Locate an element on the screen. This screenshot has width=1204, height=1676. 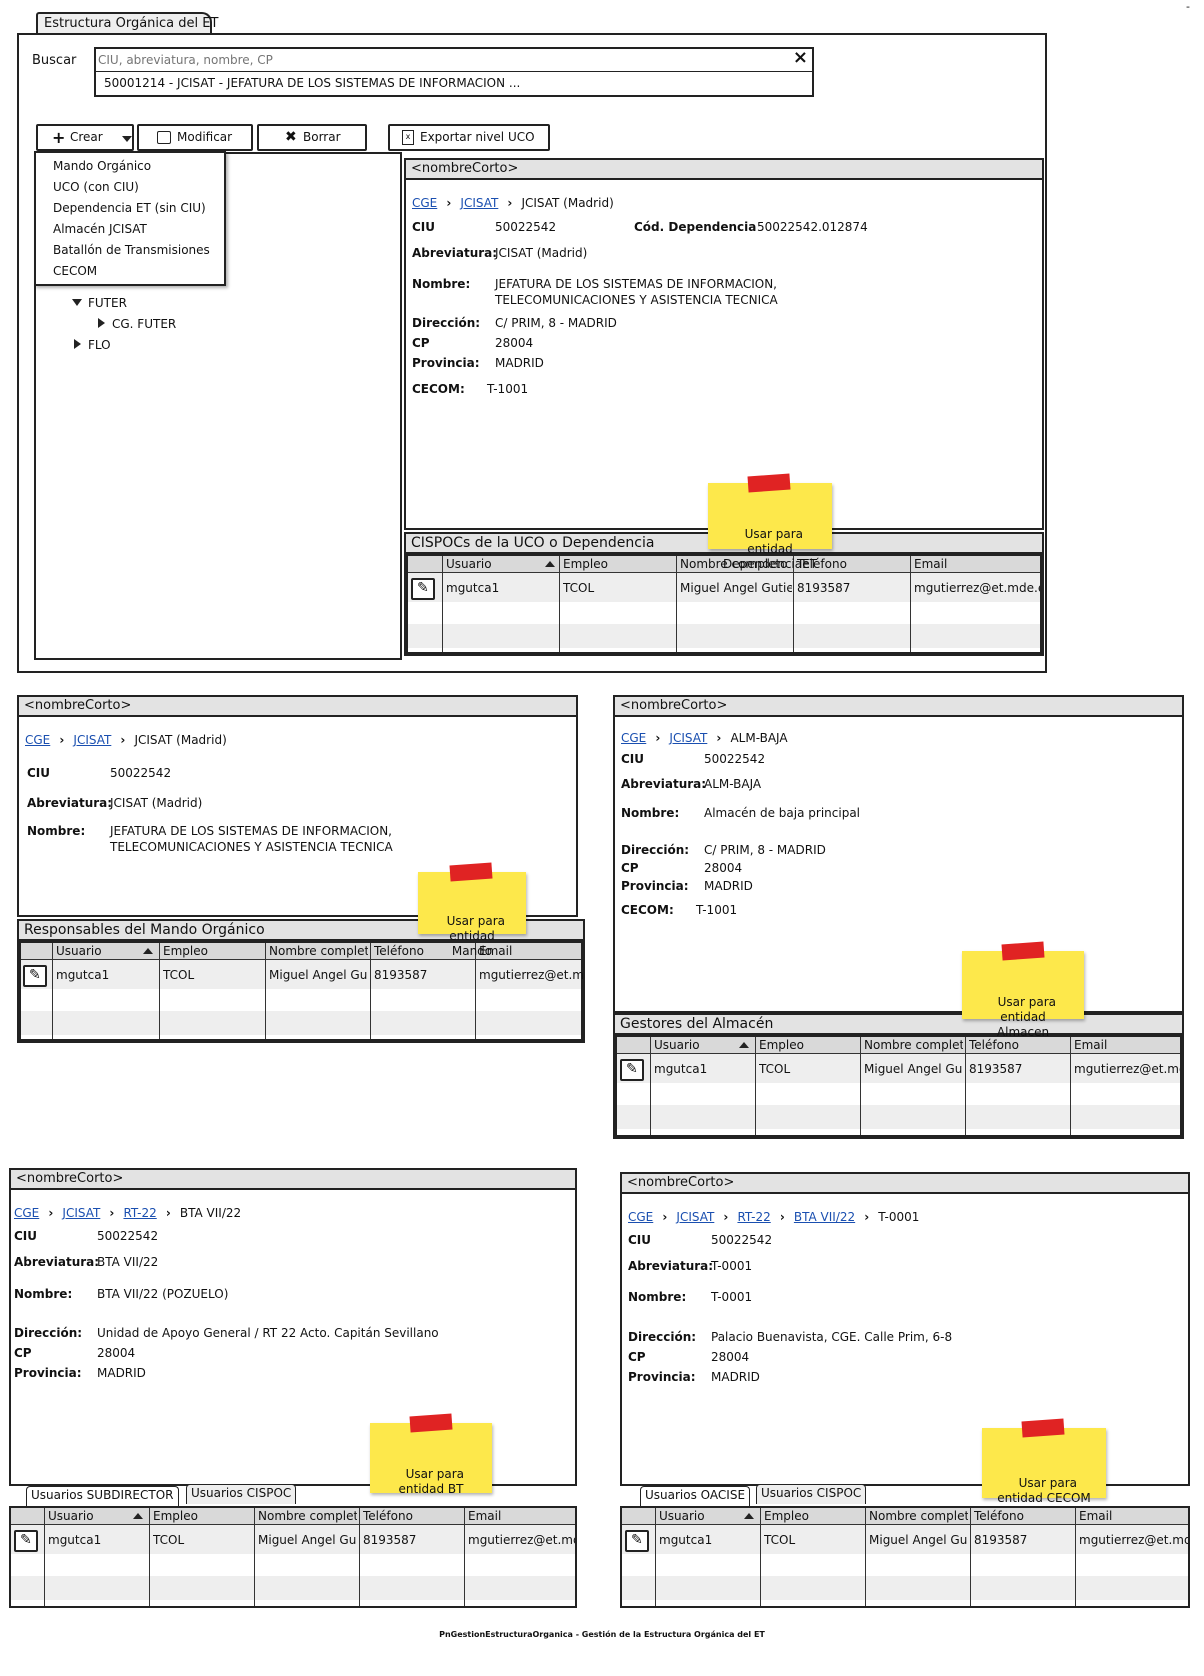
window-tab: Estructura Orgánica del ET is located at coordinates (127, 23).